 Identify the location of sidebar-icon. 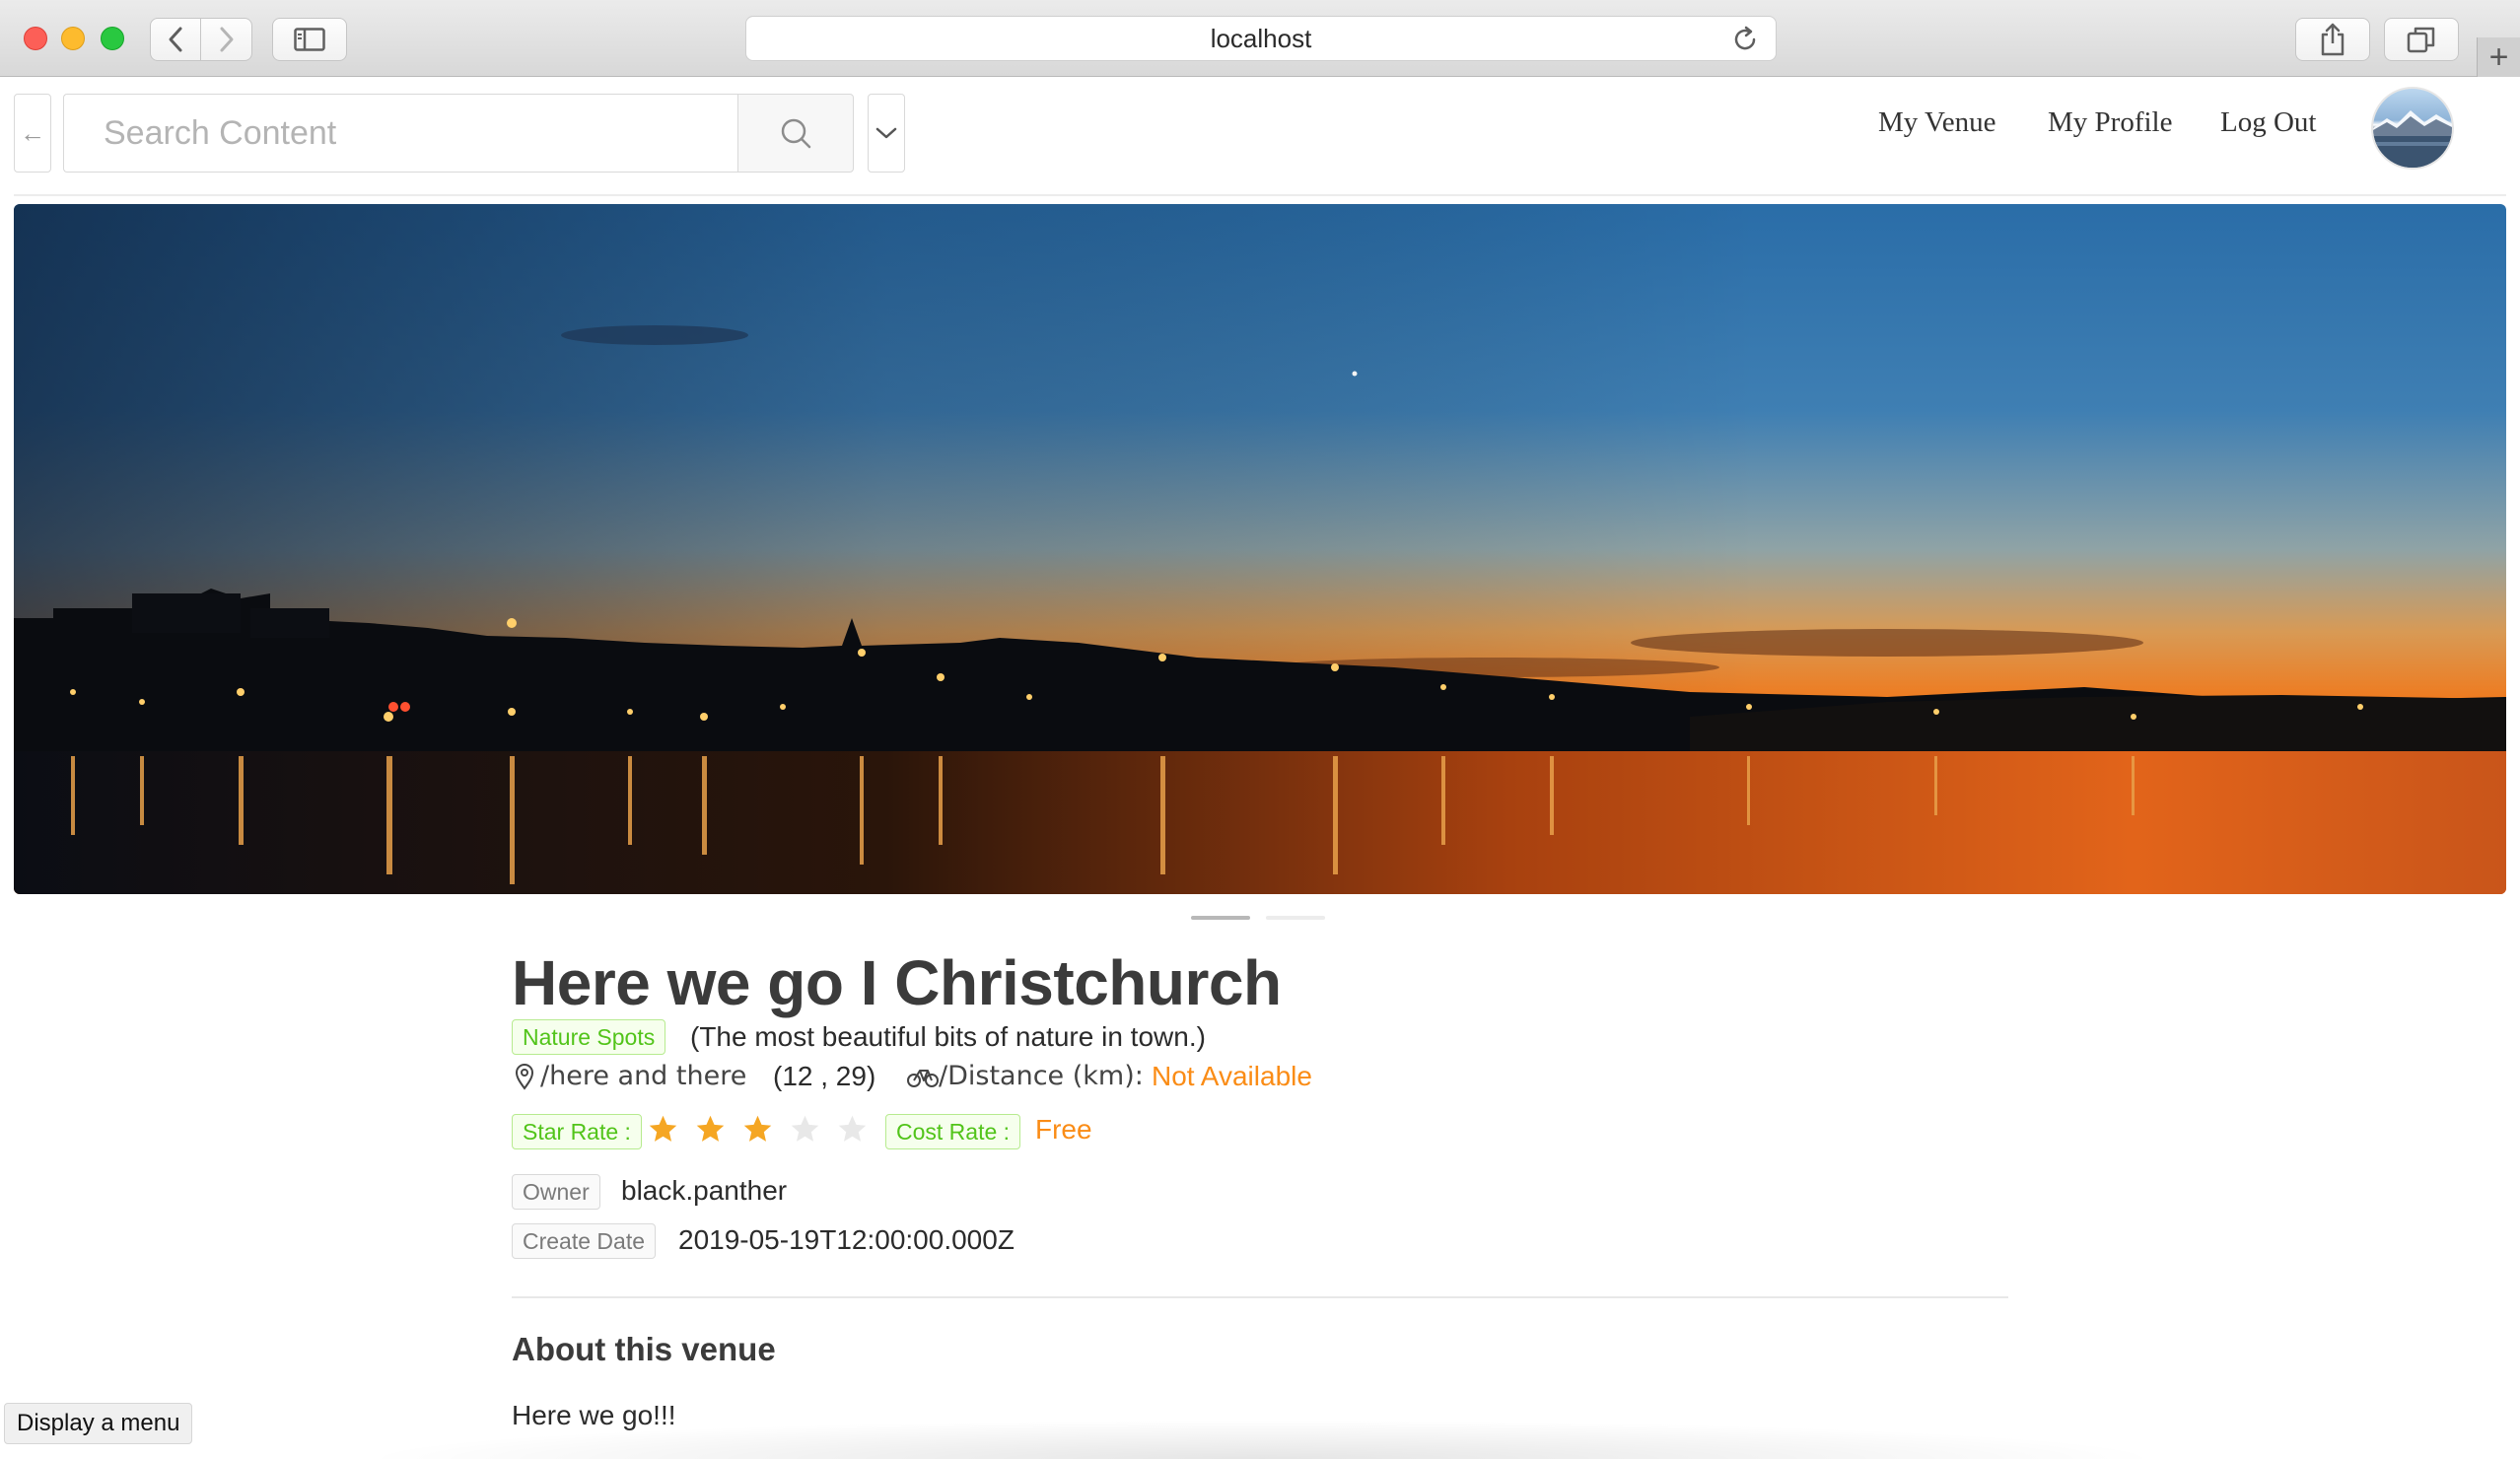
(309, 39).